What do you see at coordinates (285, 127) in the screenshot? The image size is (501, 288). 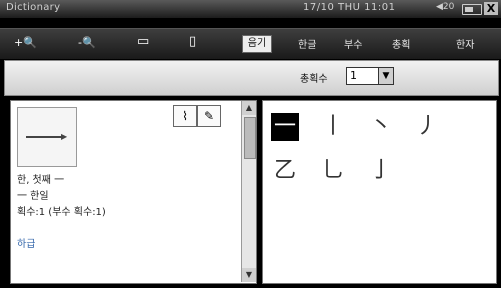 I see `stroke-item: 一` at bounding box center [285, 127].